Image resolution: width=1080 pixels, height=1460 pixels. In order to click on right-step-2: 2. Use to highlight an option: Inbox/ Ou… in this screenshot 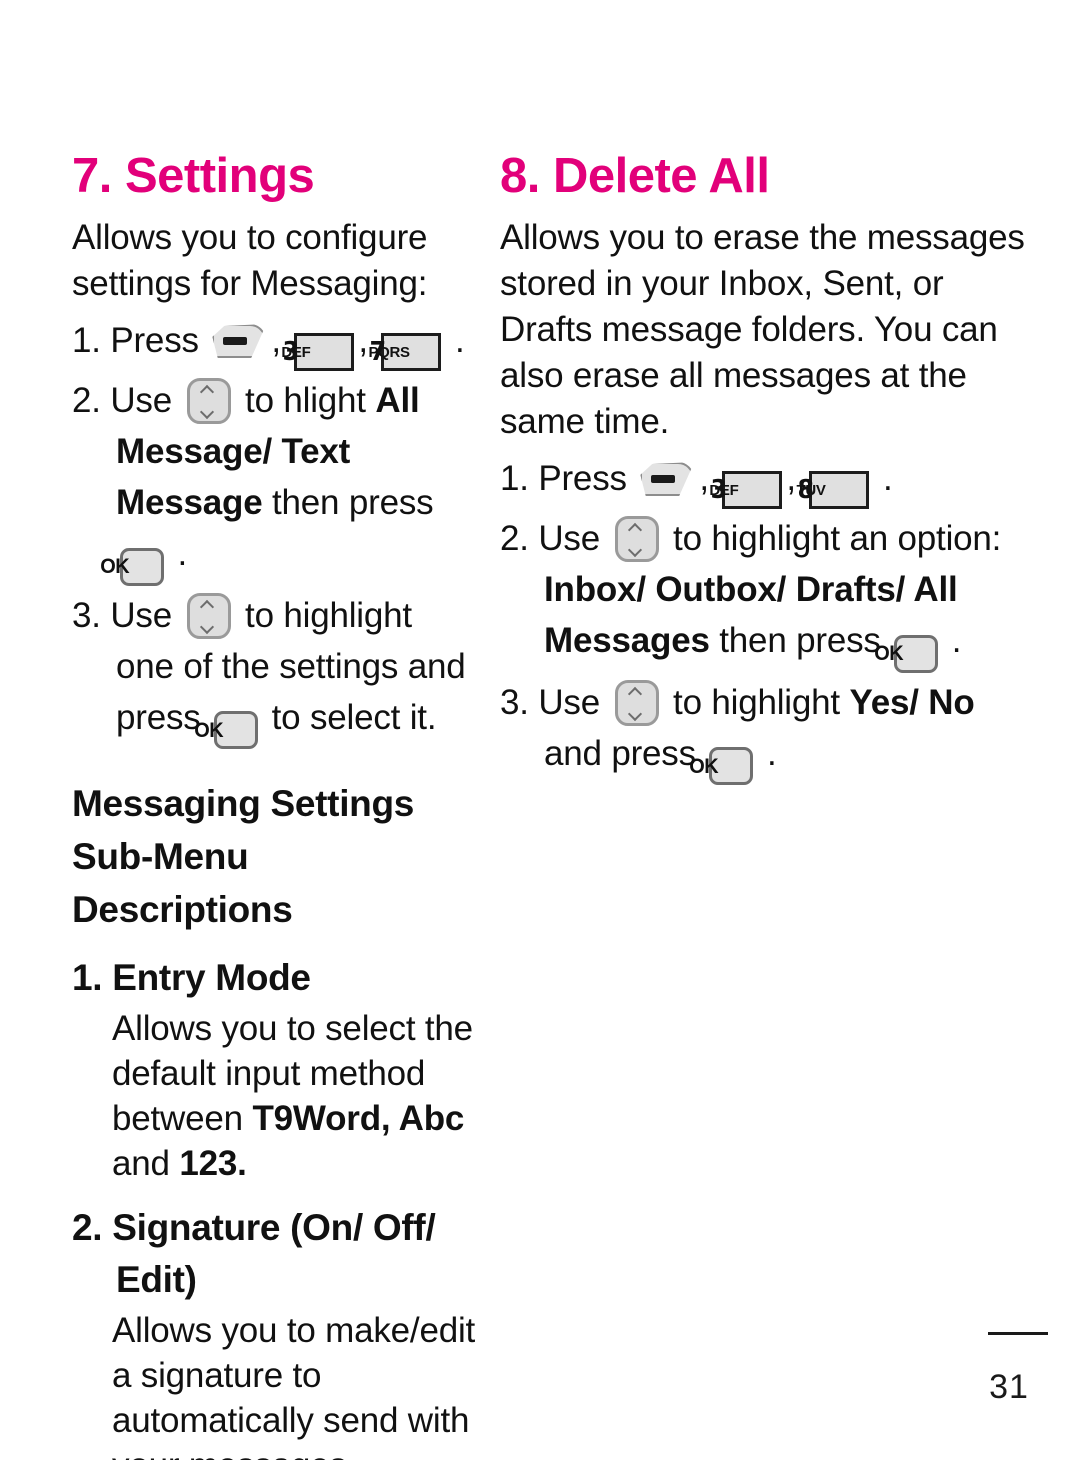, I will do `click(770, 593)`.